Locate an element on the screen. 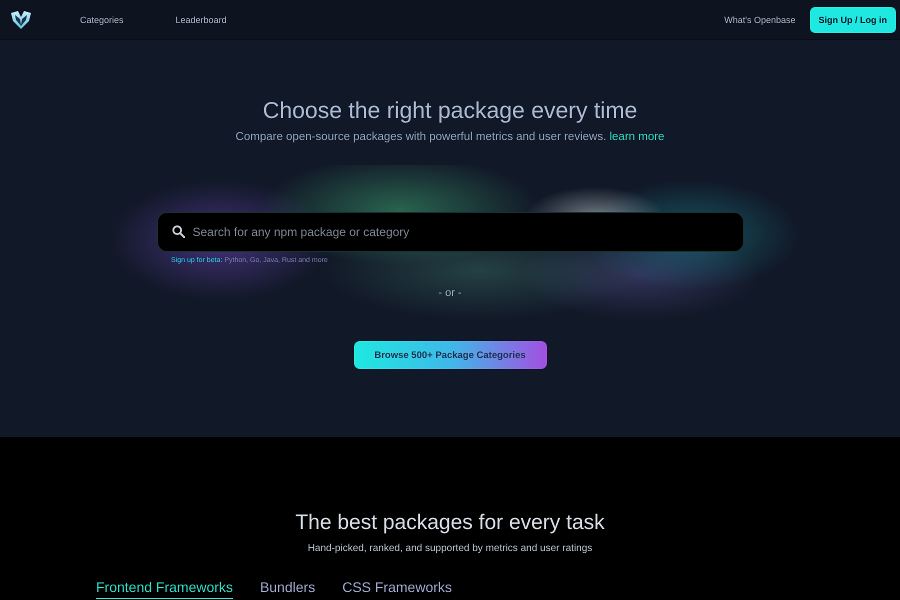  search-icon is located at coordinates (178, 231).